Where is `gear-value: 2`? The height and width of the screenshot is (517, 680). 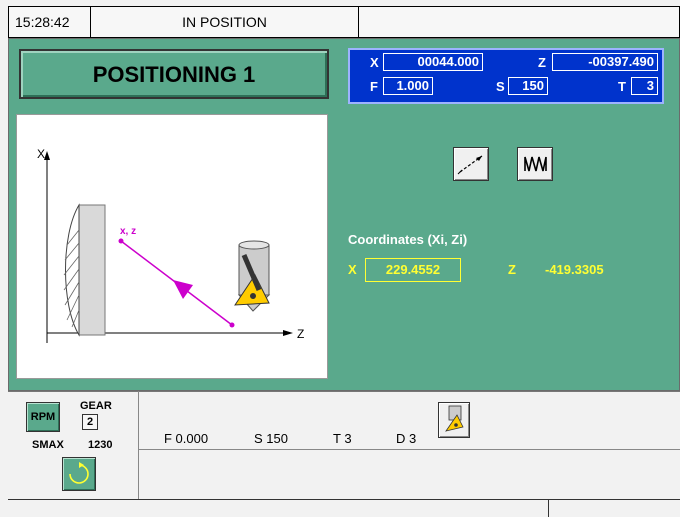 gear-value: 2 is located at coordinates (90, 422).